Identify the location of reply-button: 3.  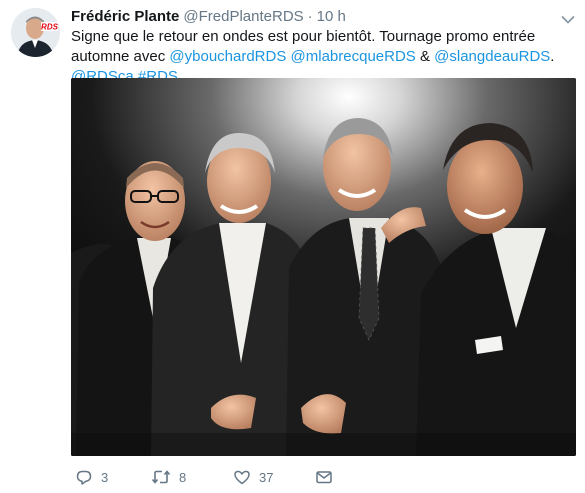
(91, 477).